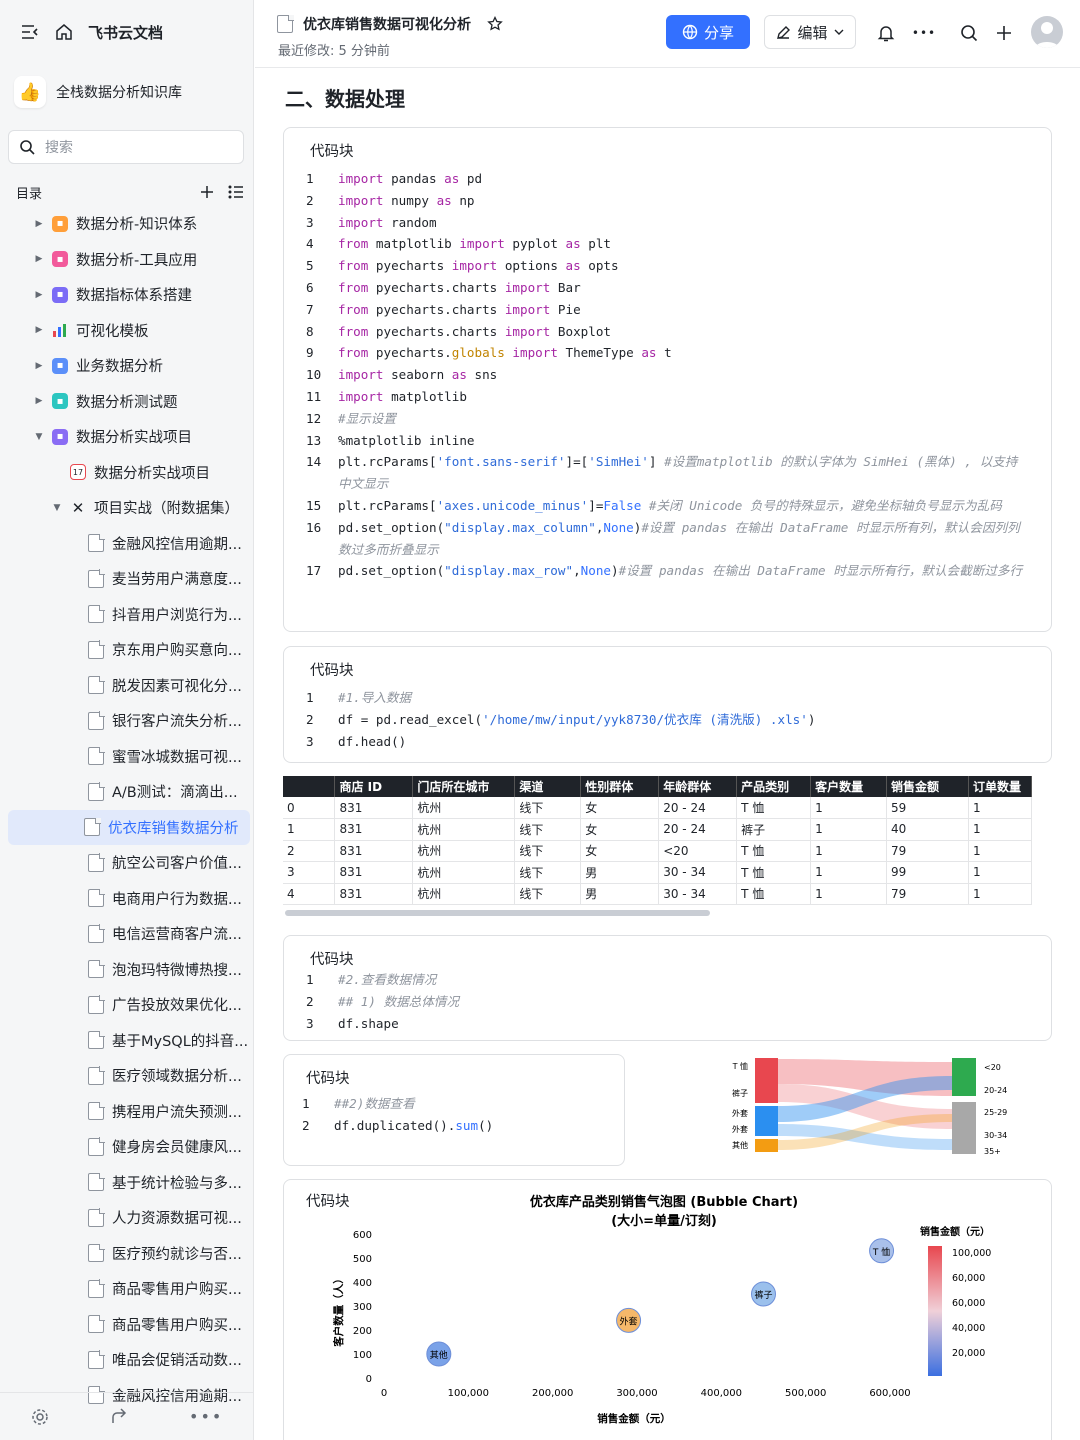  I want to click on column-header: 订单数量, so click(1000, 786).